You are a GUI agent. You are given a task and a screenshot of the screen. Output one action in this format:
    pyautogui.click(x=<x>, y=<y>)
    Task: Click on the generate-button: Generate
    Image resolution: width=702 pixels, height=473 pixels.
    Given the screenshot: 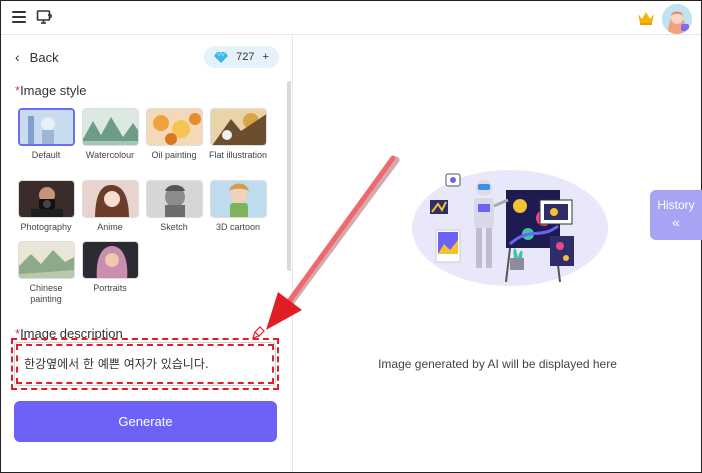 What is the action you would take?
    pyautogui.click(x=145, y=421)
    